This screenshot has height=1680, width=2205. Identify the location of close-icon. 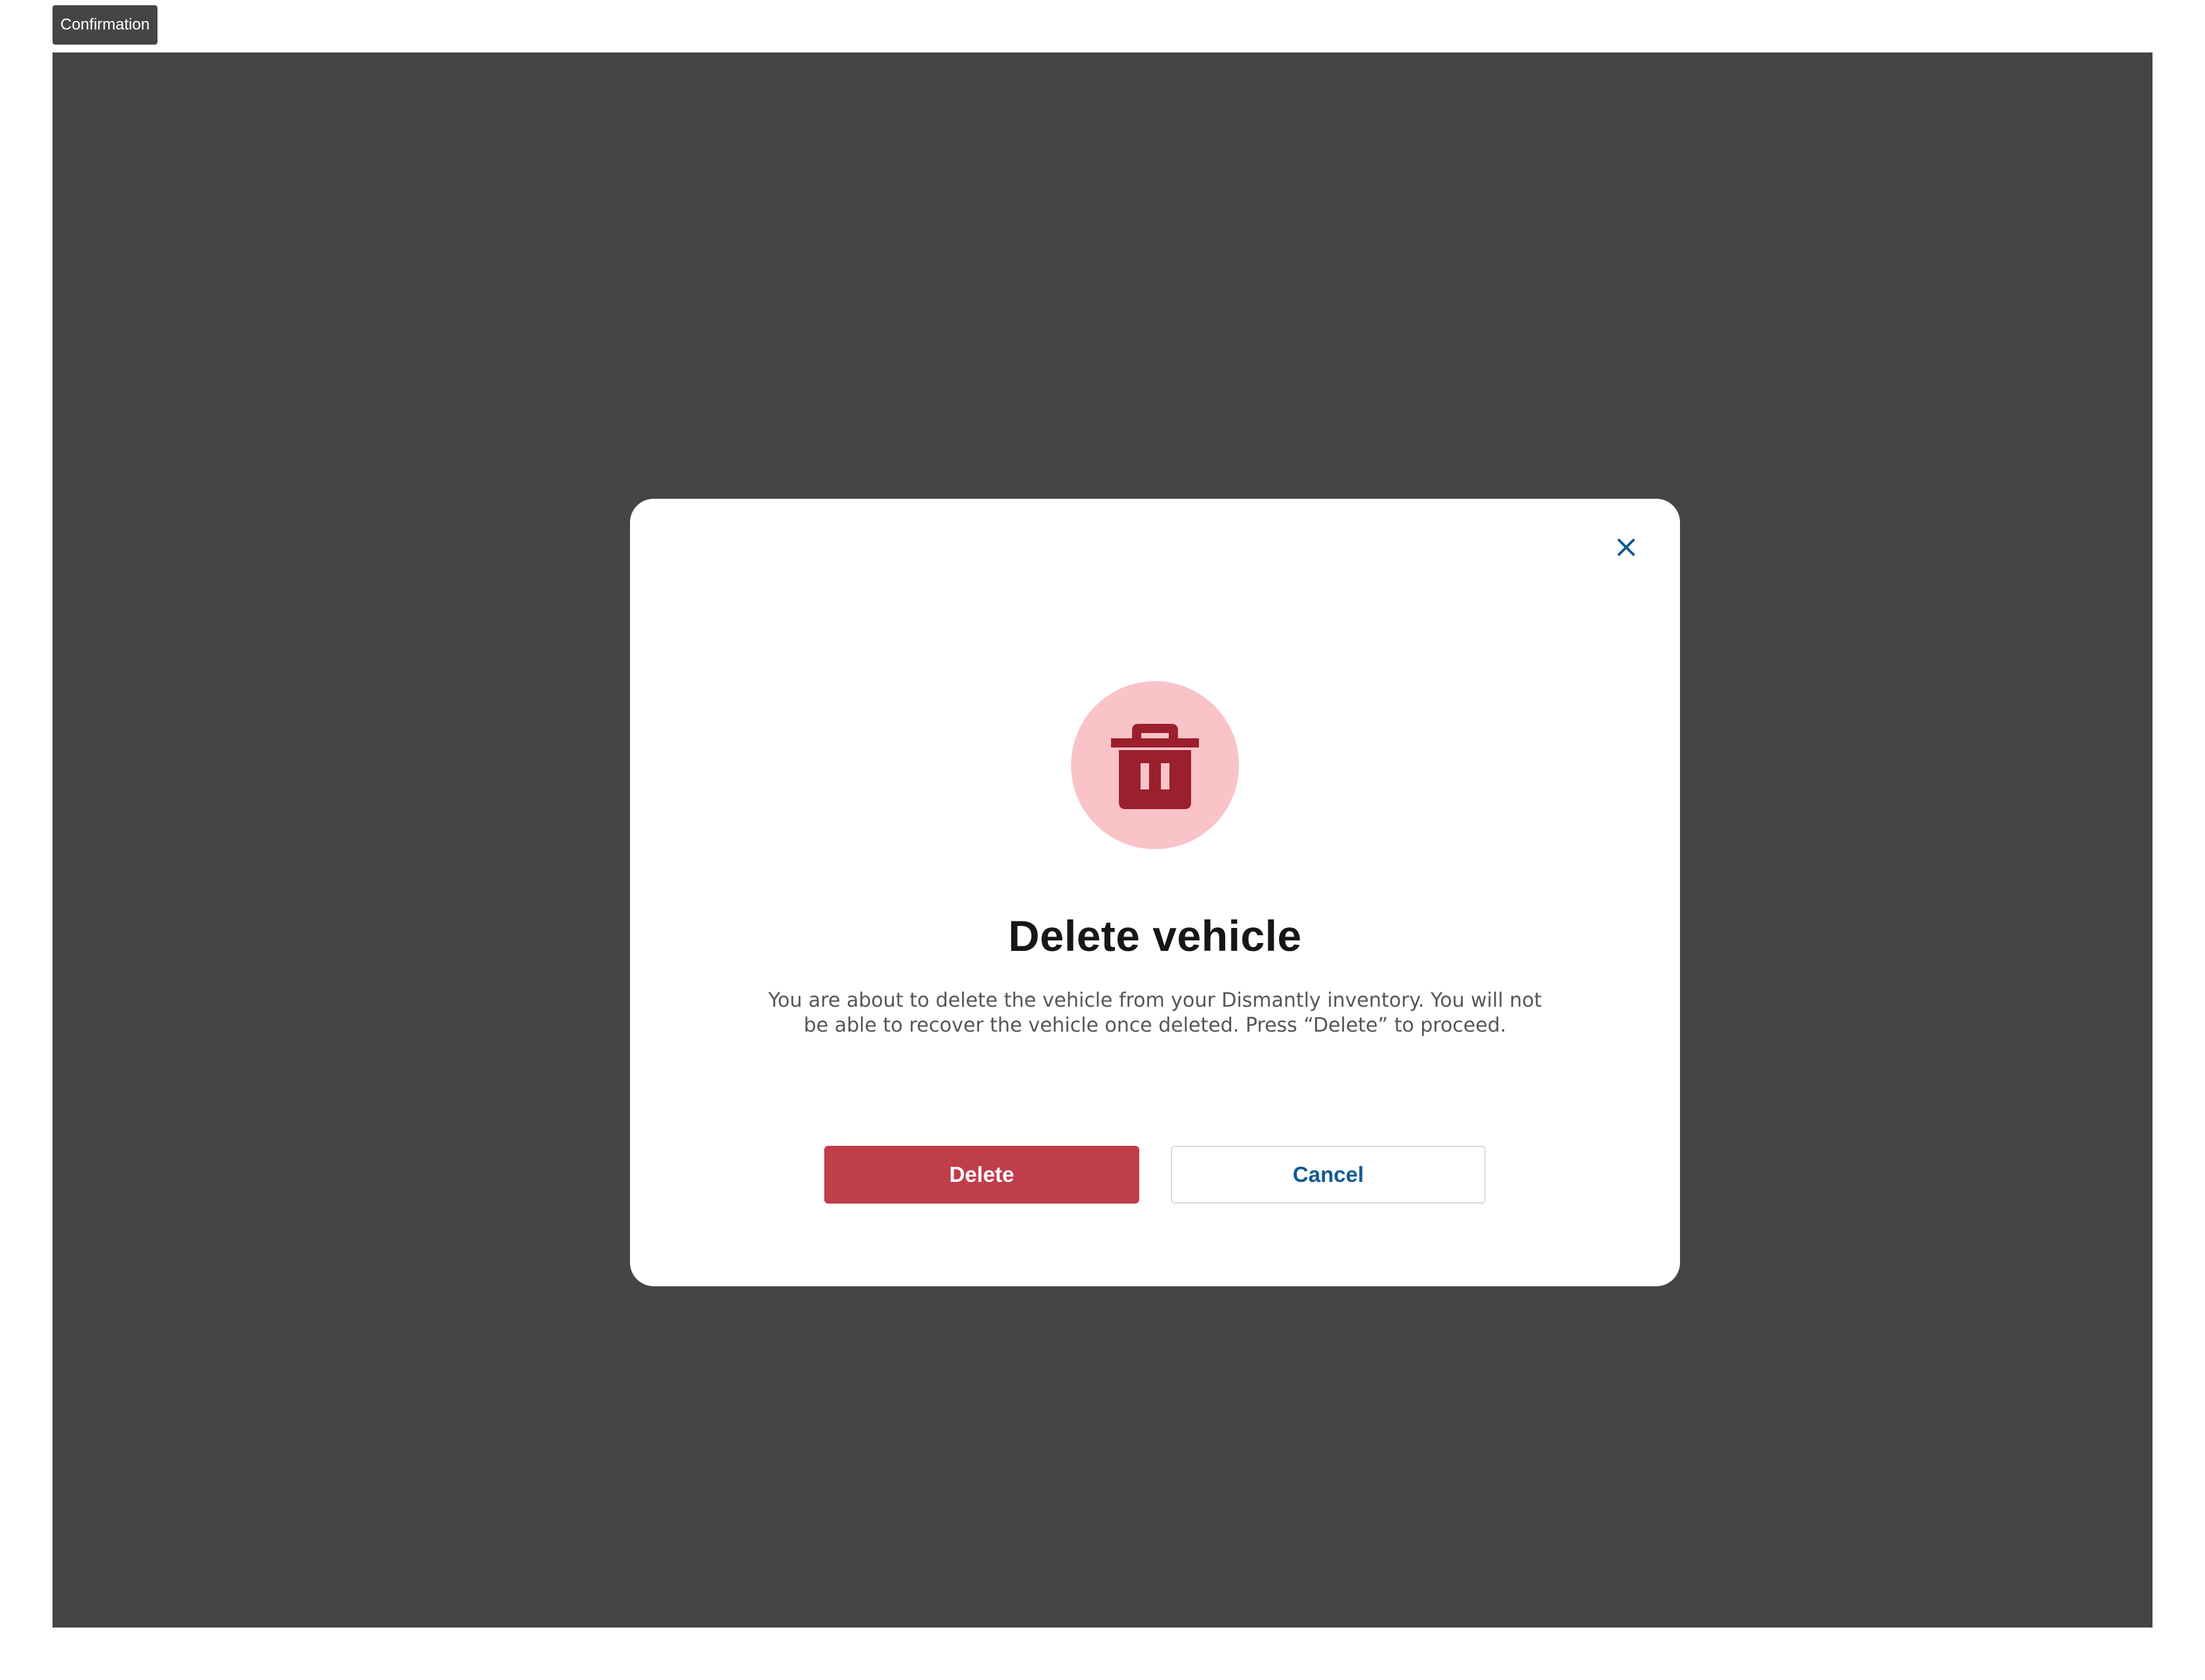
(1626, 547).